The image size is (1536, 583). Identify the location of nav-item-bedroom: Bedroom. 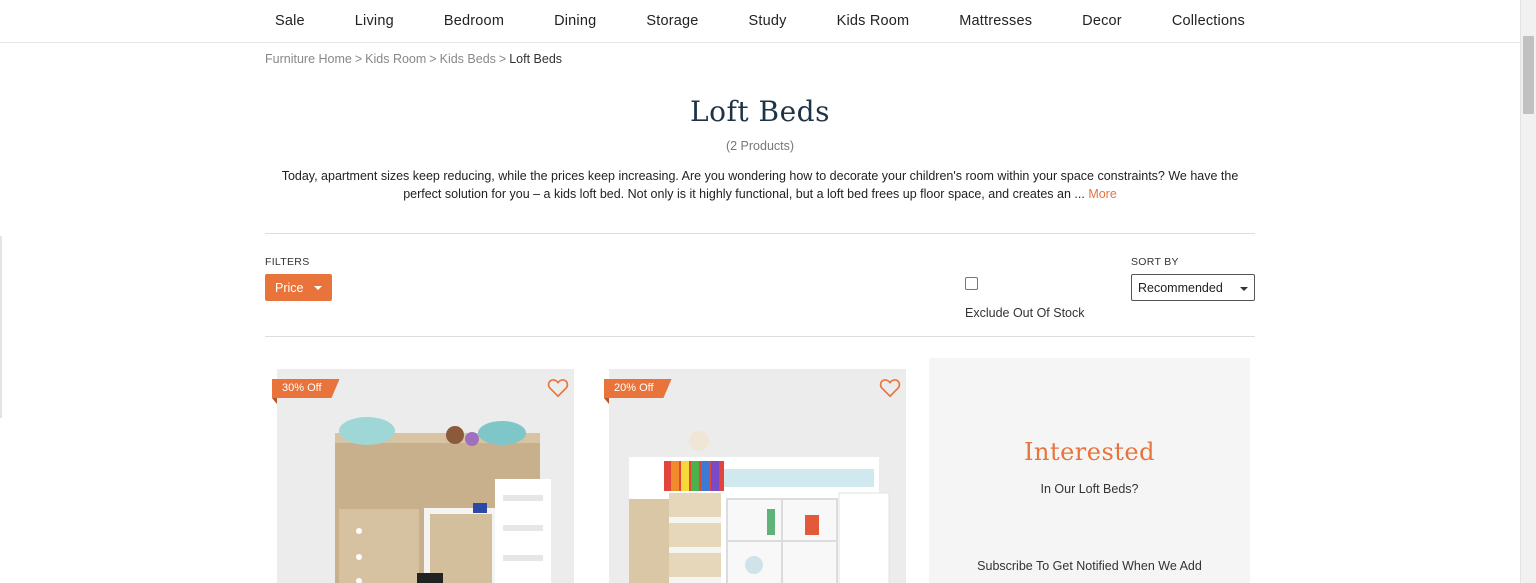
(474, 21).